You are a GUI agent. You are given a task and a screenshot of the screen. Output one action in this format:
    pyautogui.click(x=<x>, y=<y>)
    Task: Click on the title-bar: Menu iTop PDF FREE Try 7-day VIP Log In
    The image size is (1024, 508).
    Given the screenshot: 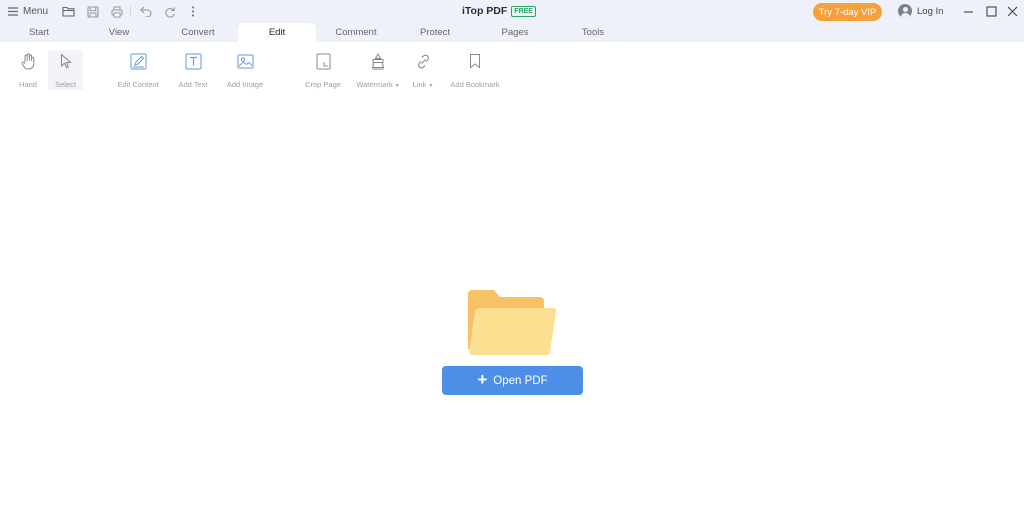 What is the action you would take?
    pyautogui.click(x=512, y=11)
    